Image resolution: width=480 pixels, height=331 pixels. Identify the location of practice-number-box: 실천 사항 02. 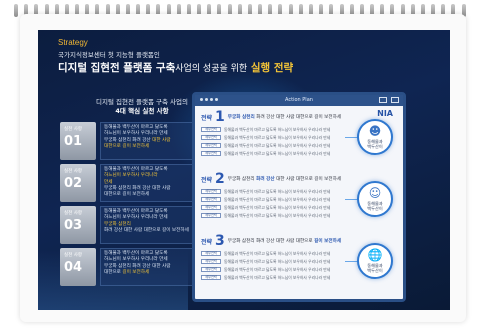
(78, 183).